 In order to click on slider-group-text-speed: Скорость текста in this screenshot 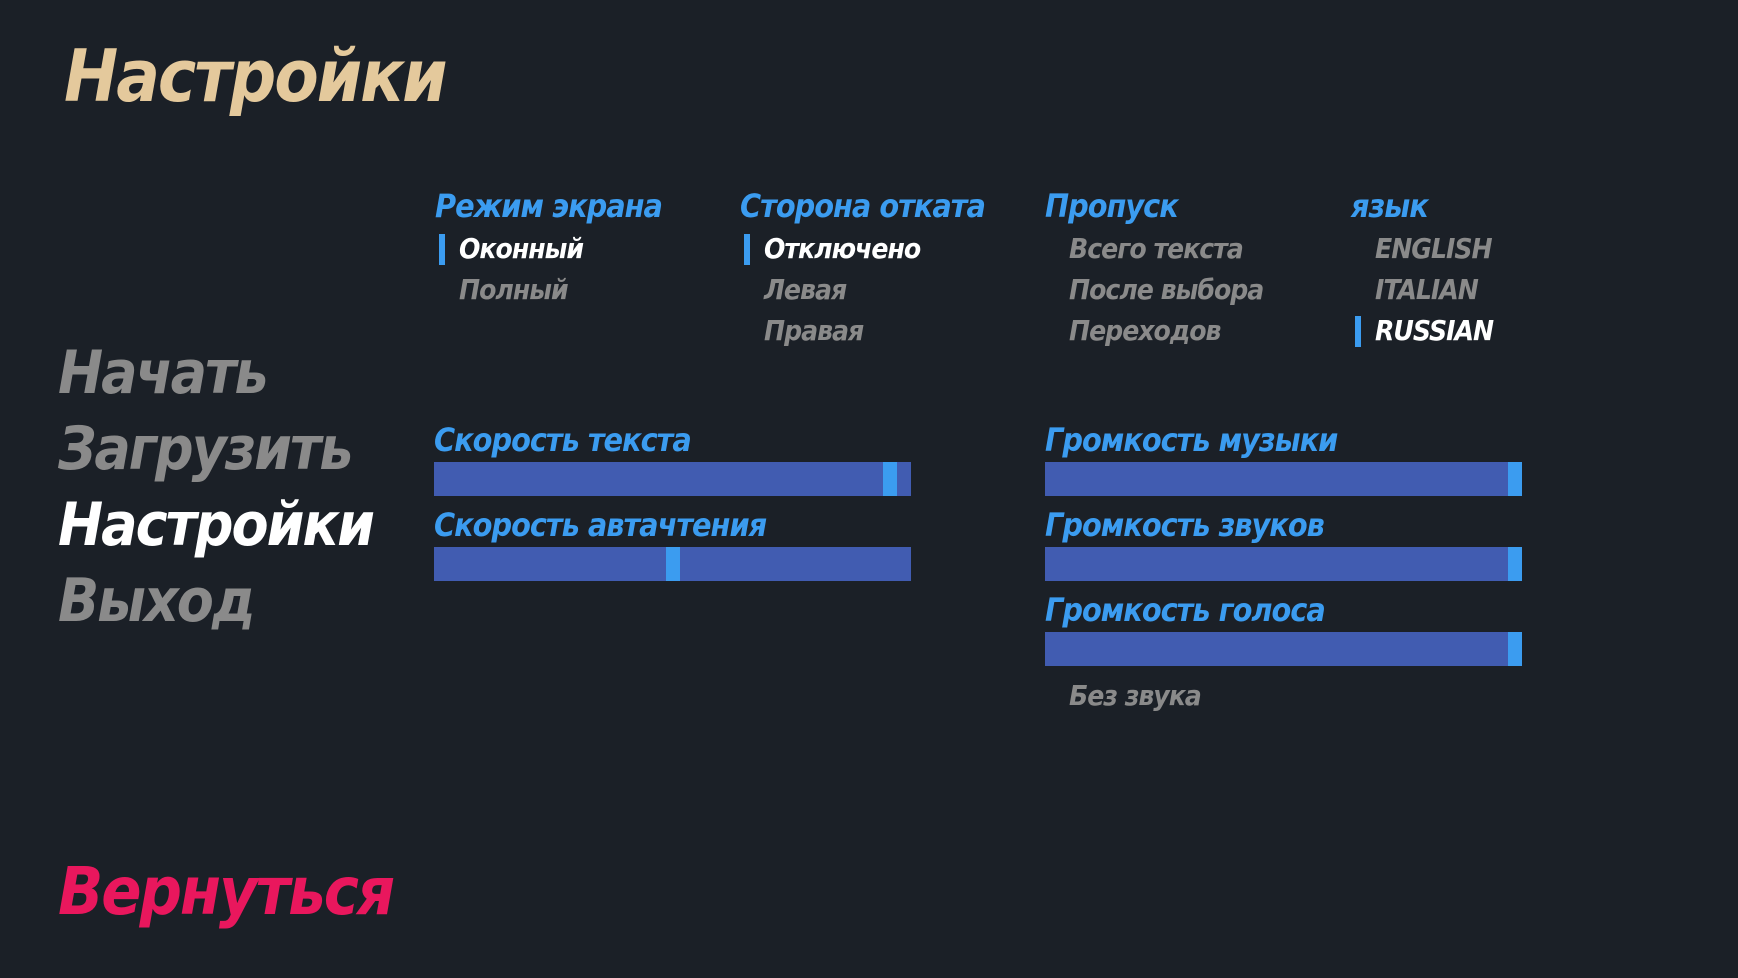, I will do `click(672, 458)`.